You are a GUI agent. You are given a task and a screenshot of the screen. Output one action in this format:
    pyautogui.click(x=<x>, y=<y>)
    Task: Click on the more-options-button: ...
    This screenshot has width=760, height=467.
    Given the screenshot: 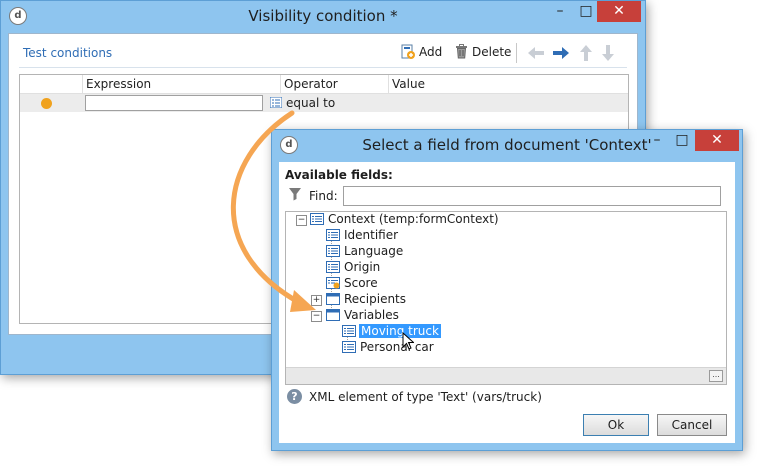 What is the action you would take?
    pyautogui.click(x=716, y=376)
    